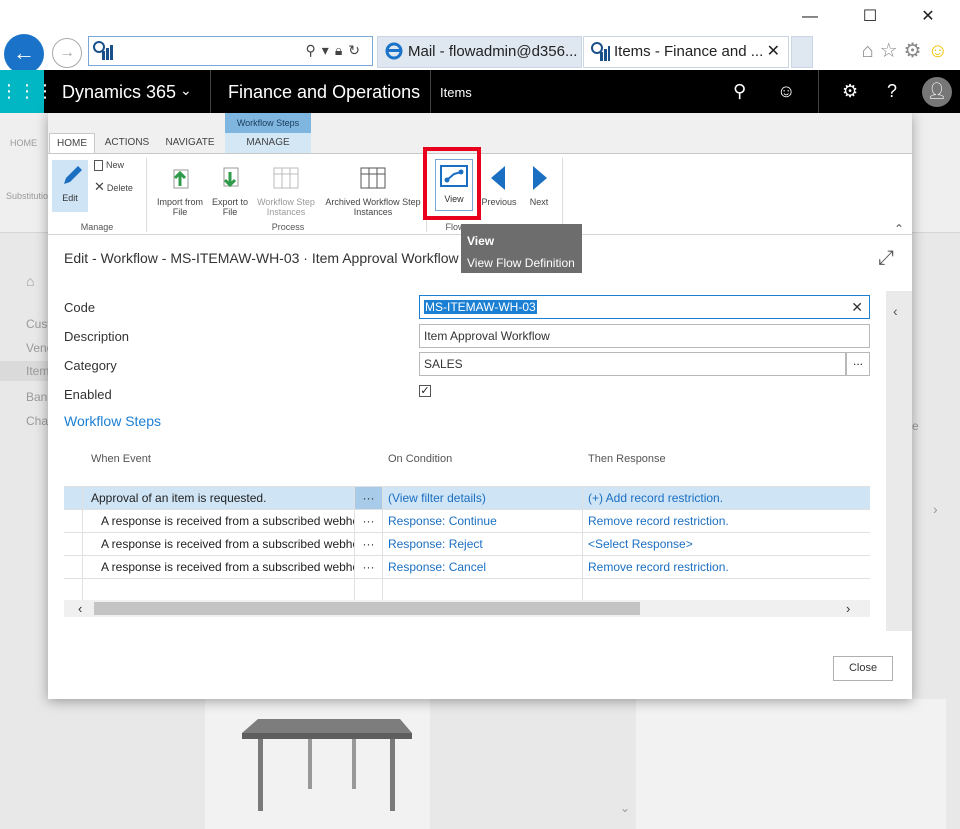 Image resolution: width=960 pixels, height=829 pixels. Describe the element at coordinates (180, 190) in the screenshot. I see `import-from-file-button: Import from File` at that location.